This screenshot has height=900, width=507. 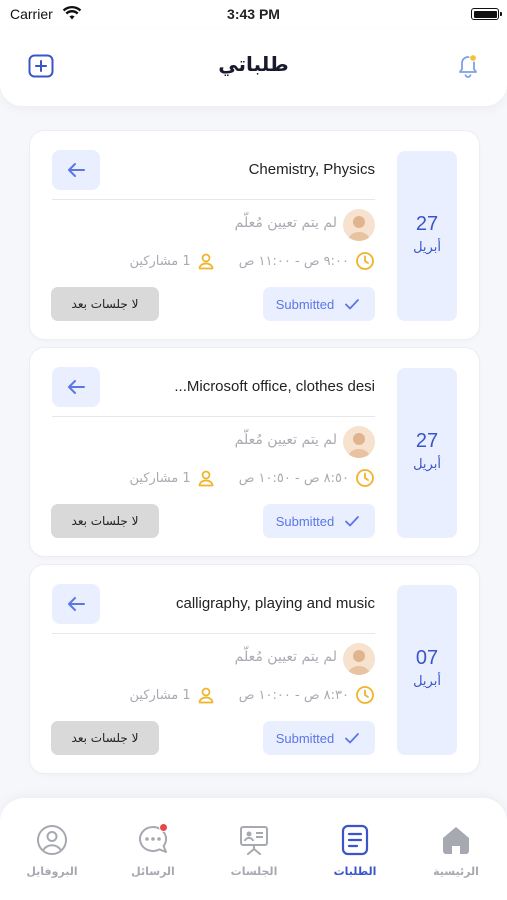 What do you see at coordinates (355, 840) in the screenshot?
I see `document-icon` at bounding box center [355, 840].